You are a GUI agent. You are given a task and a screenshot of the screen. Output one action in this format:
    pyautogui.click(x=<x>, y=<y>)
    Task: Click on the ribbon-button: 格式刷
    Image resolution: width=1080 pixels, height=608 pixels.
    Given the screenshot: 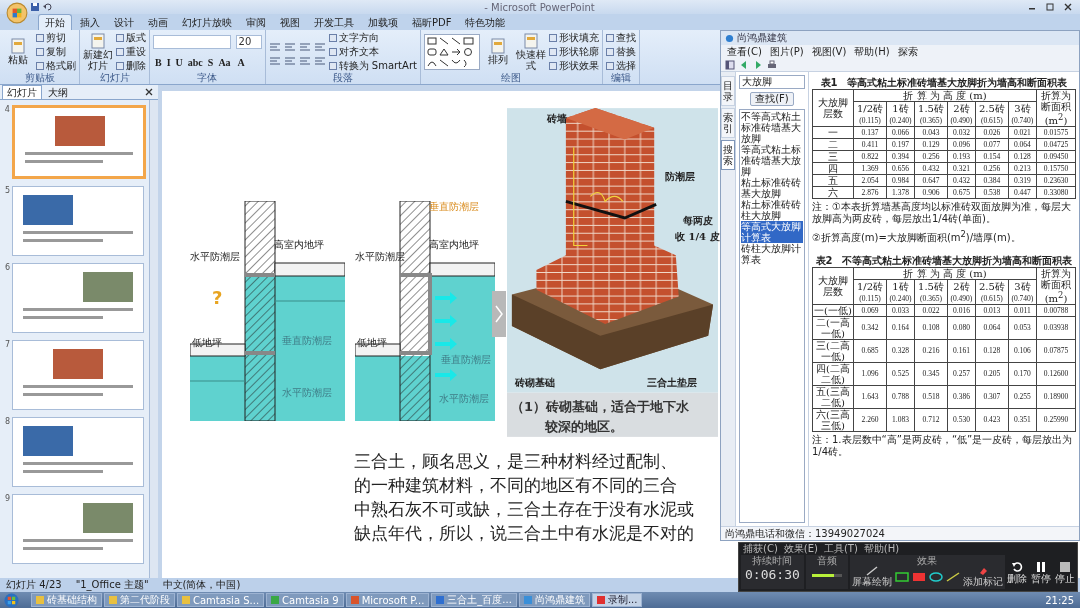 What is the action you would take?
    pyautogui.click(x=56, y=65)
    